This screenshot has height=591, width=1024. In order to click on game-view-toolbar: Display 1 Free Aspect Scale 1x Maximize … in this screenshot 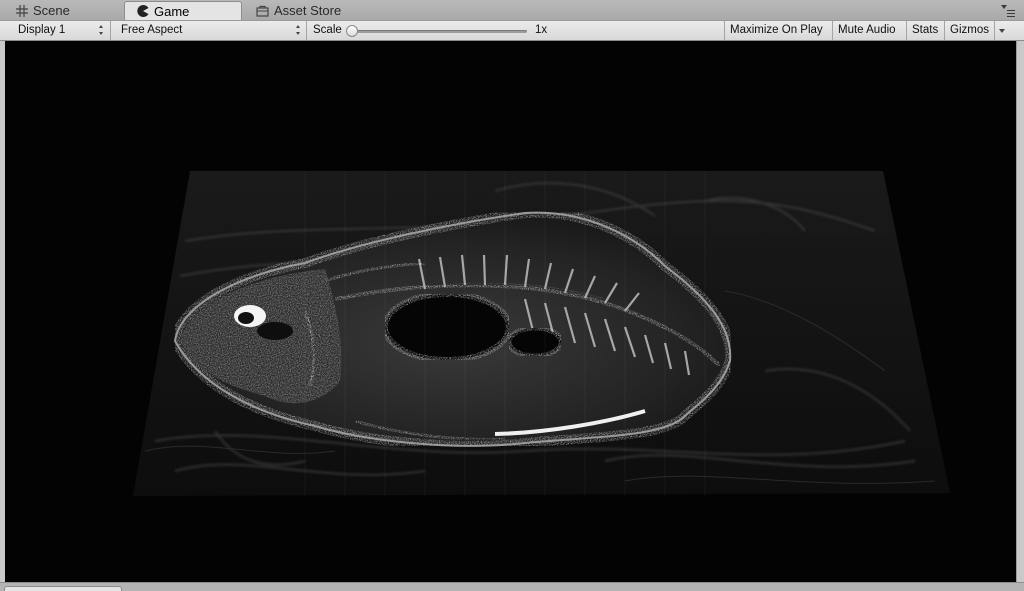, I will do `click(512, 30)`.